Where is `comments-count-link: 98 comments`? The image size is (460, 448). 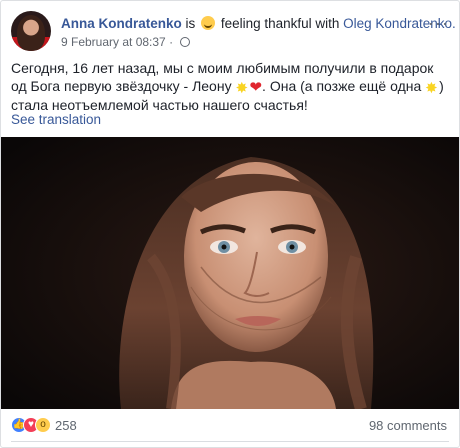
comments-count-link: 98 comments is located at coordinates (408, 425).